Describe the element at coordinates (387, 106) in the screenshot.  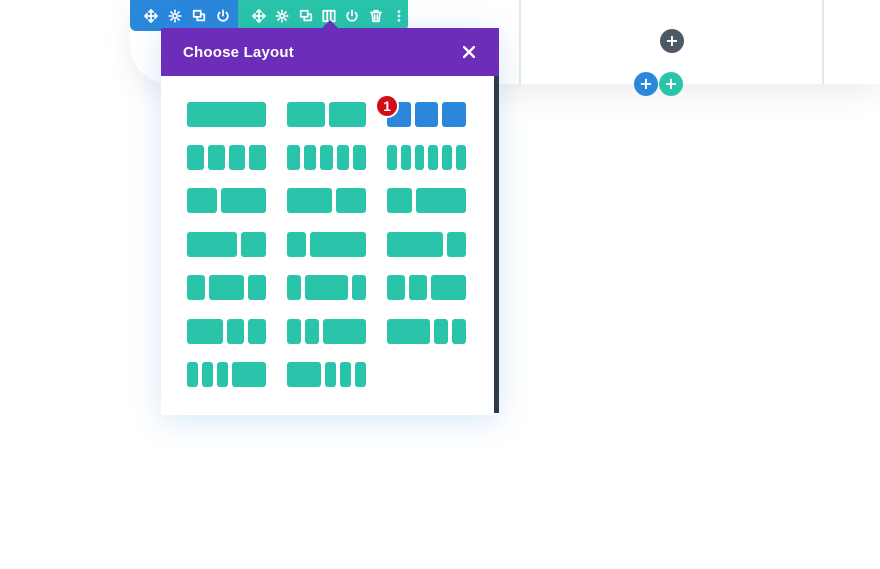
I see `step-badge: 1` at that location.